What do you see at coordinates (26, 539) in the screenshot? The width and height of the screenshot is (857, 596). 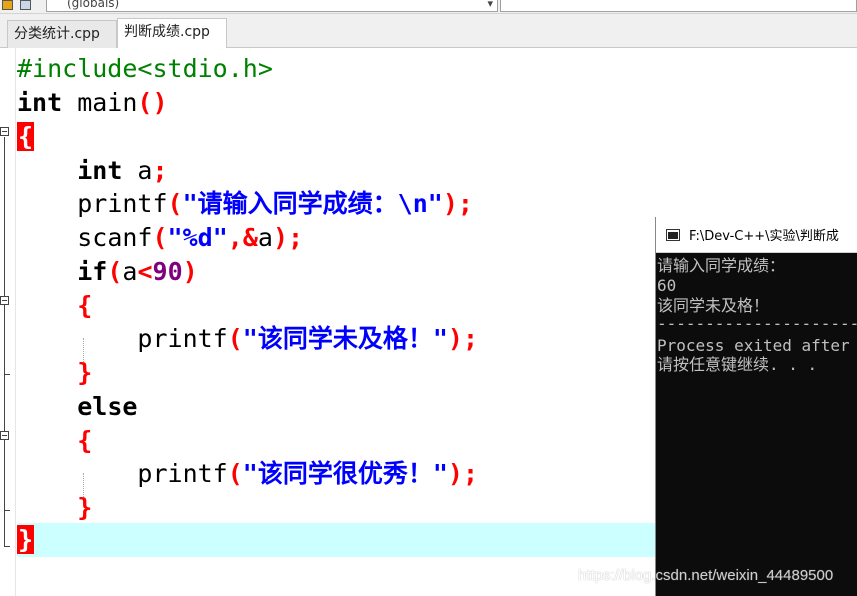 I see `matched-brace: }` at bounding box center [26, 539].